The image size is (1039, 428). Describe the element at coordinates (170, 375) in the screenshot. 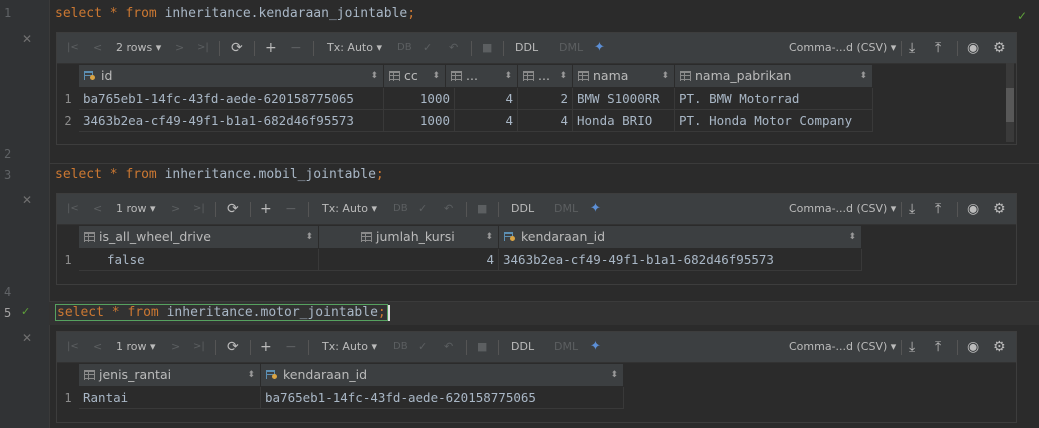

I see `column-header-jenis-rantai: jenis_rantai ⬍` at that location.